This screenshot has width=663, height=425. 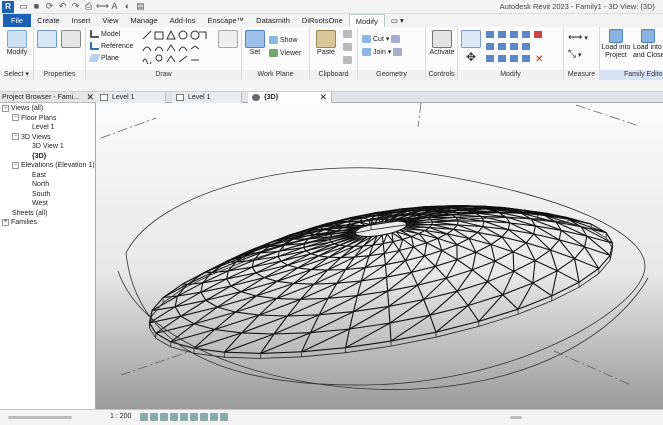 I want to click on temp-hide-icon, so click(x=204, y=417).